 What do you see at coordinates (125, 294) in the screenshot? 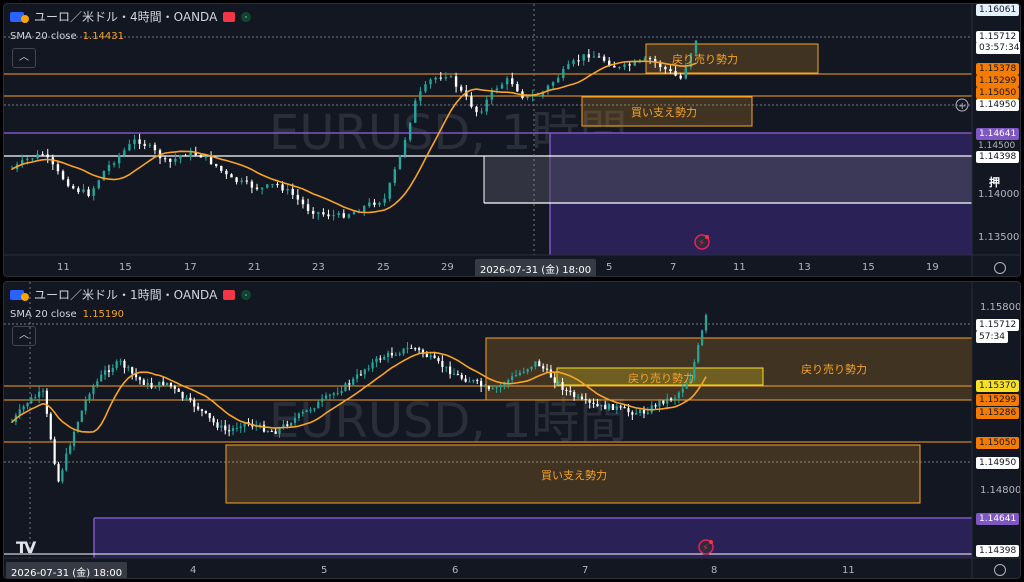
I see `symbol-title: ユーロ／米ドル・1時間・OANDA` at bounding box center [125, 294].